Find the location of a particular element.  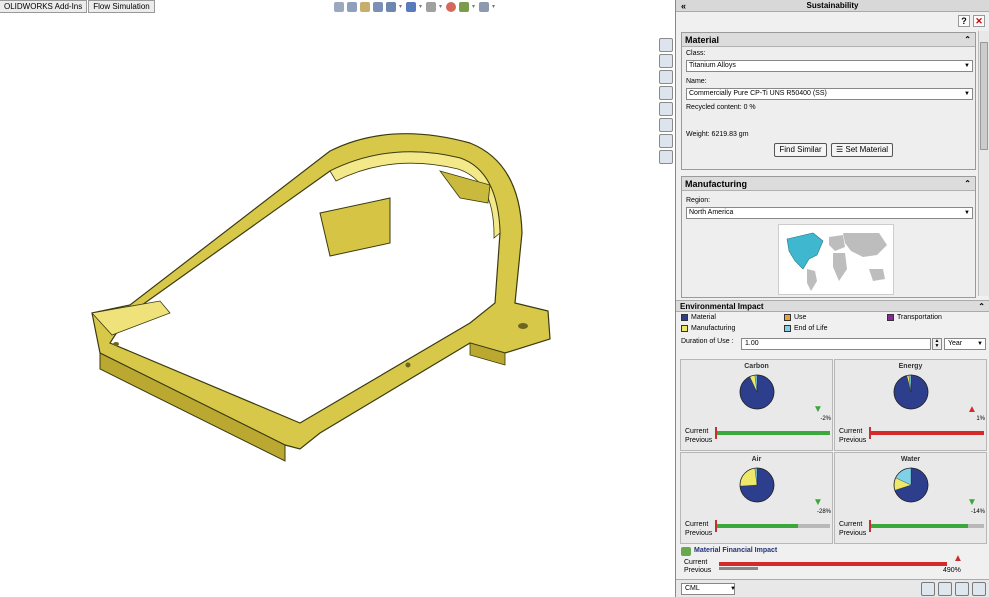

environmental-impact-header: Environmental Impact ⌃ is located at coordinates (832, 306).